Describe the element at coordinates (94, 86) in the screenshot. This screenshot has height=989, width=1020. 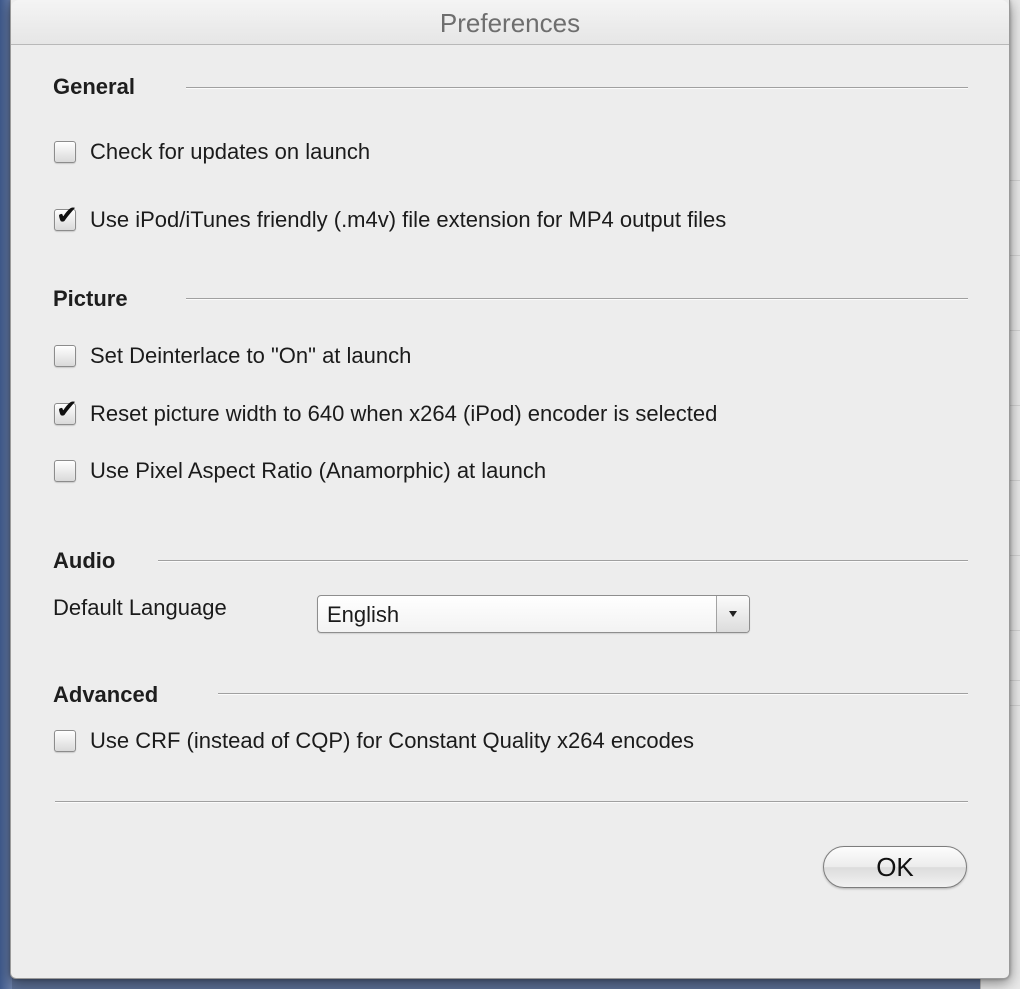
I see `section-title-general: General` at that location.